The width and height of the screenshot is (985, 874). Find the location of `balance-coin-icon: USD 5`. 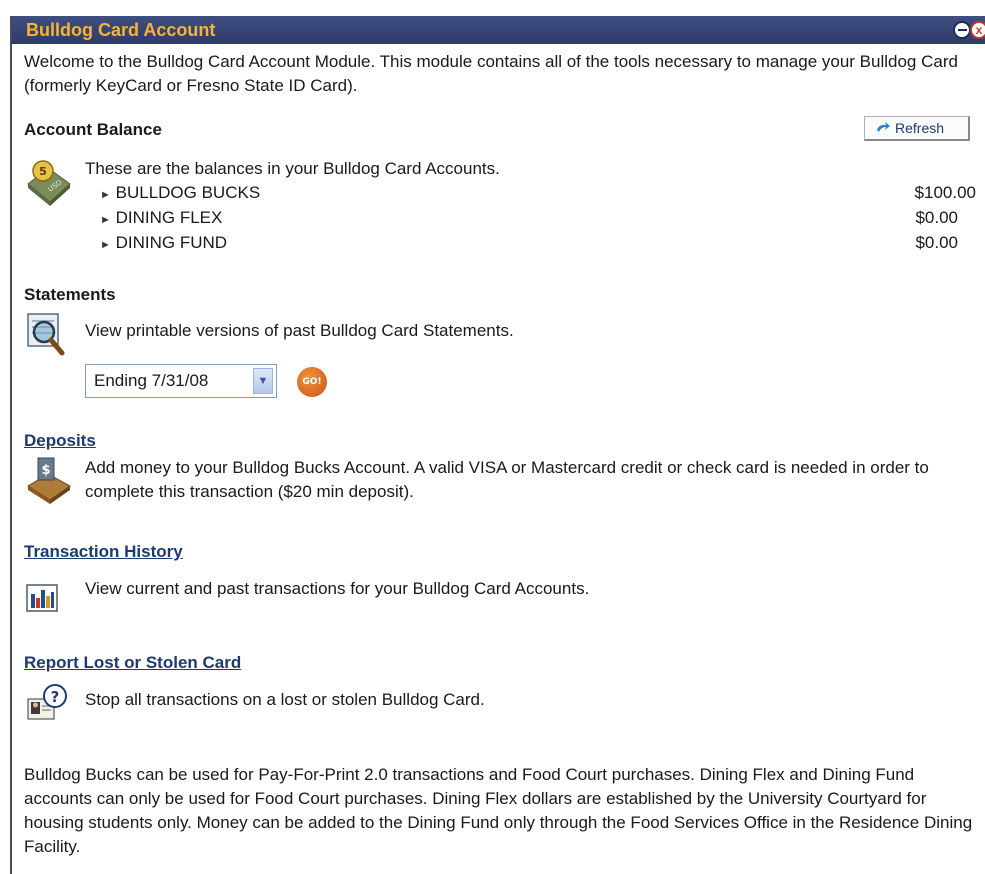

balance-coin-icon: USD 5 is located at coordinates (49, 183).